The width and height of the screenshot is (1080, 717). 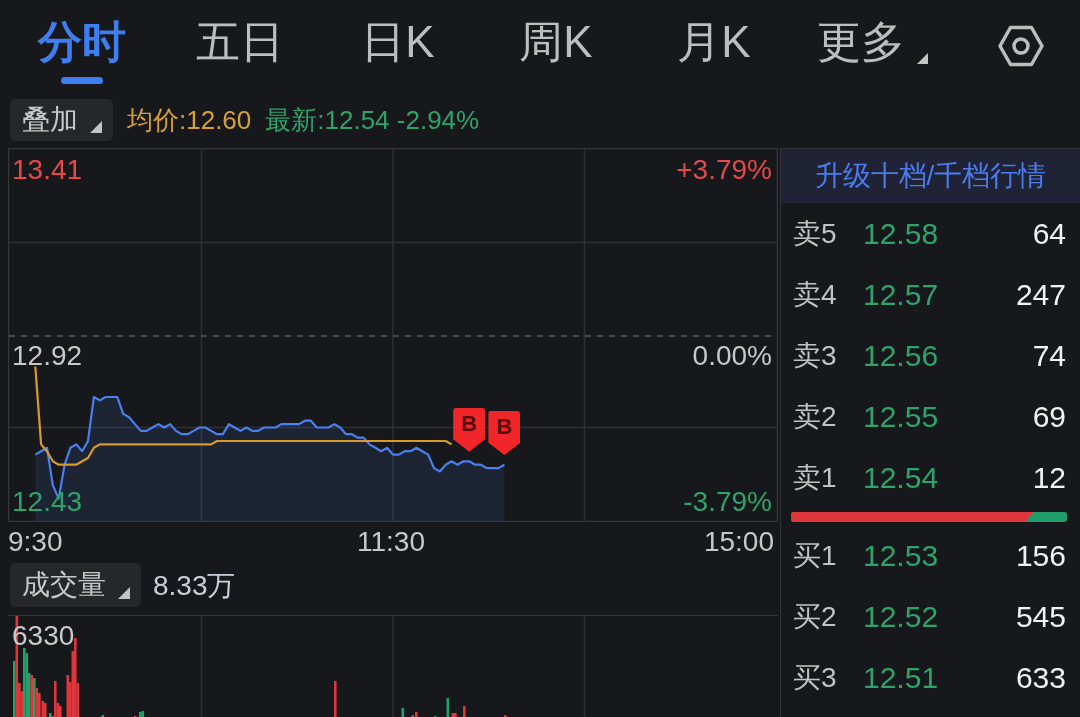 What do you see at coordinates (901, 677) in the screenshot?
I see `price-value: 12.51` at bounding box center [901, 677].